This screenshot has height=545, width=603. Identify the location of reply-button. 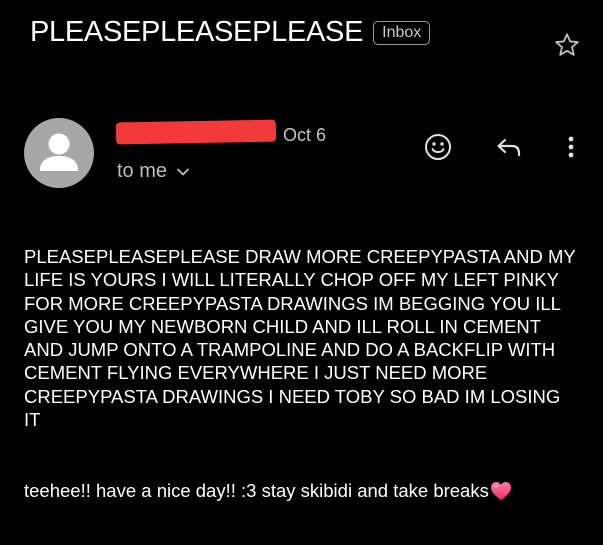
(509, 147).